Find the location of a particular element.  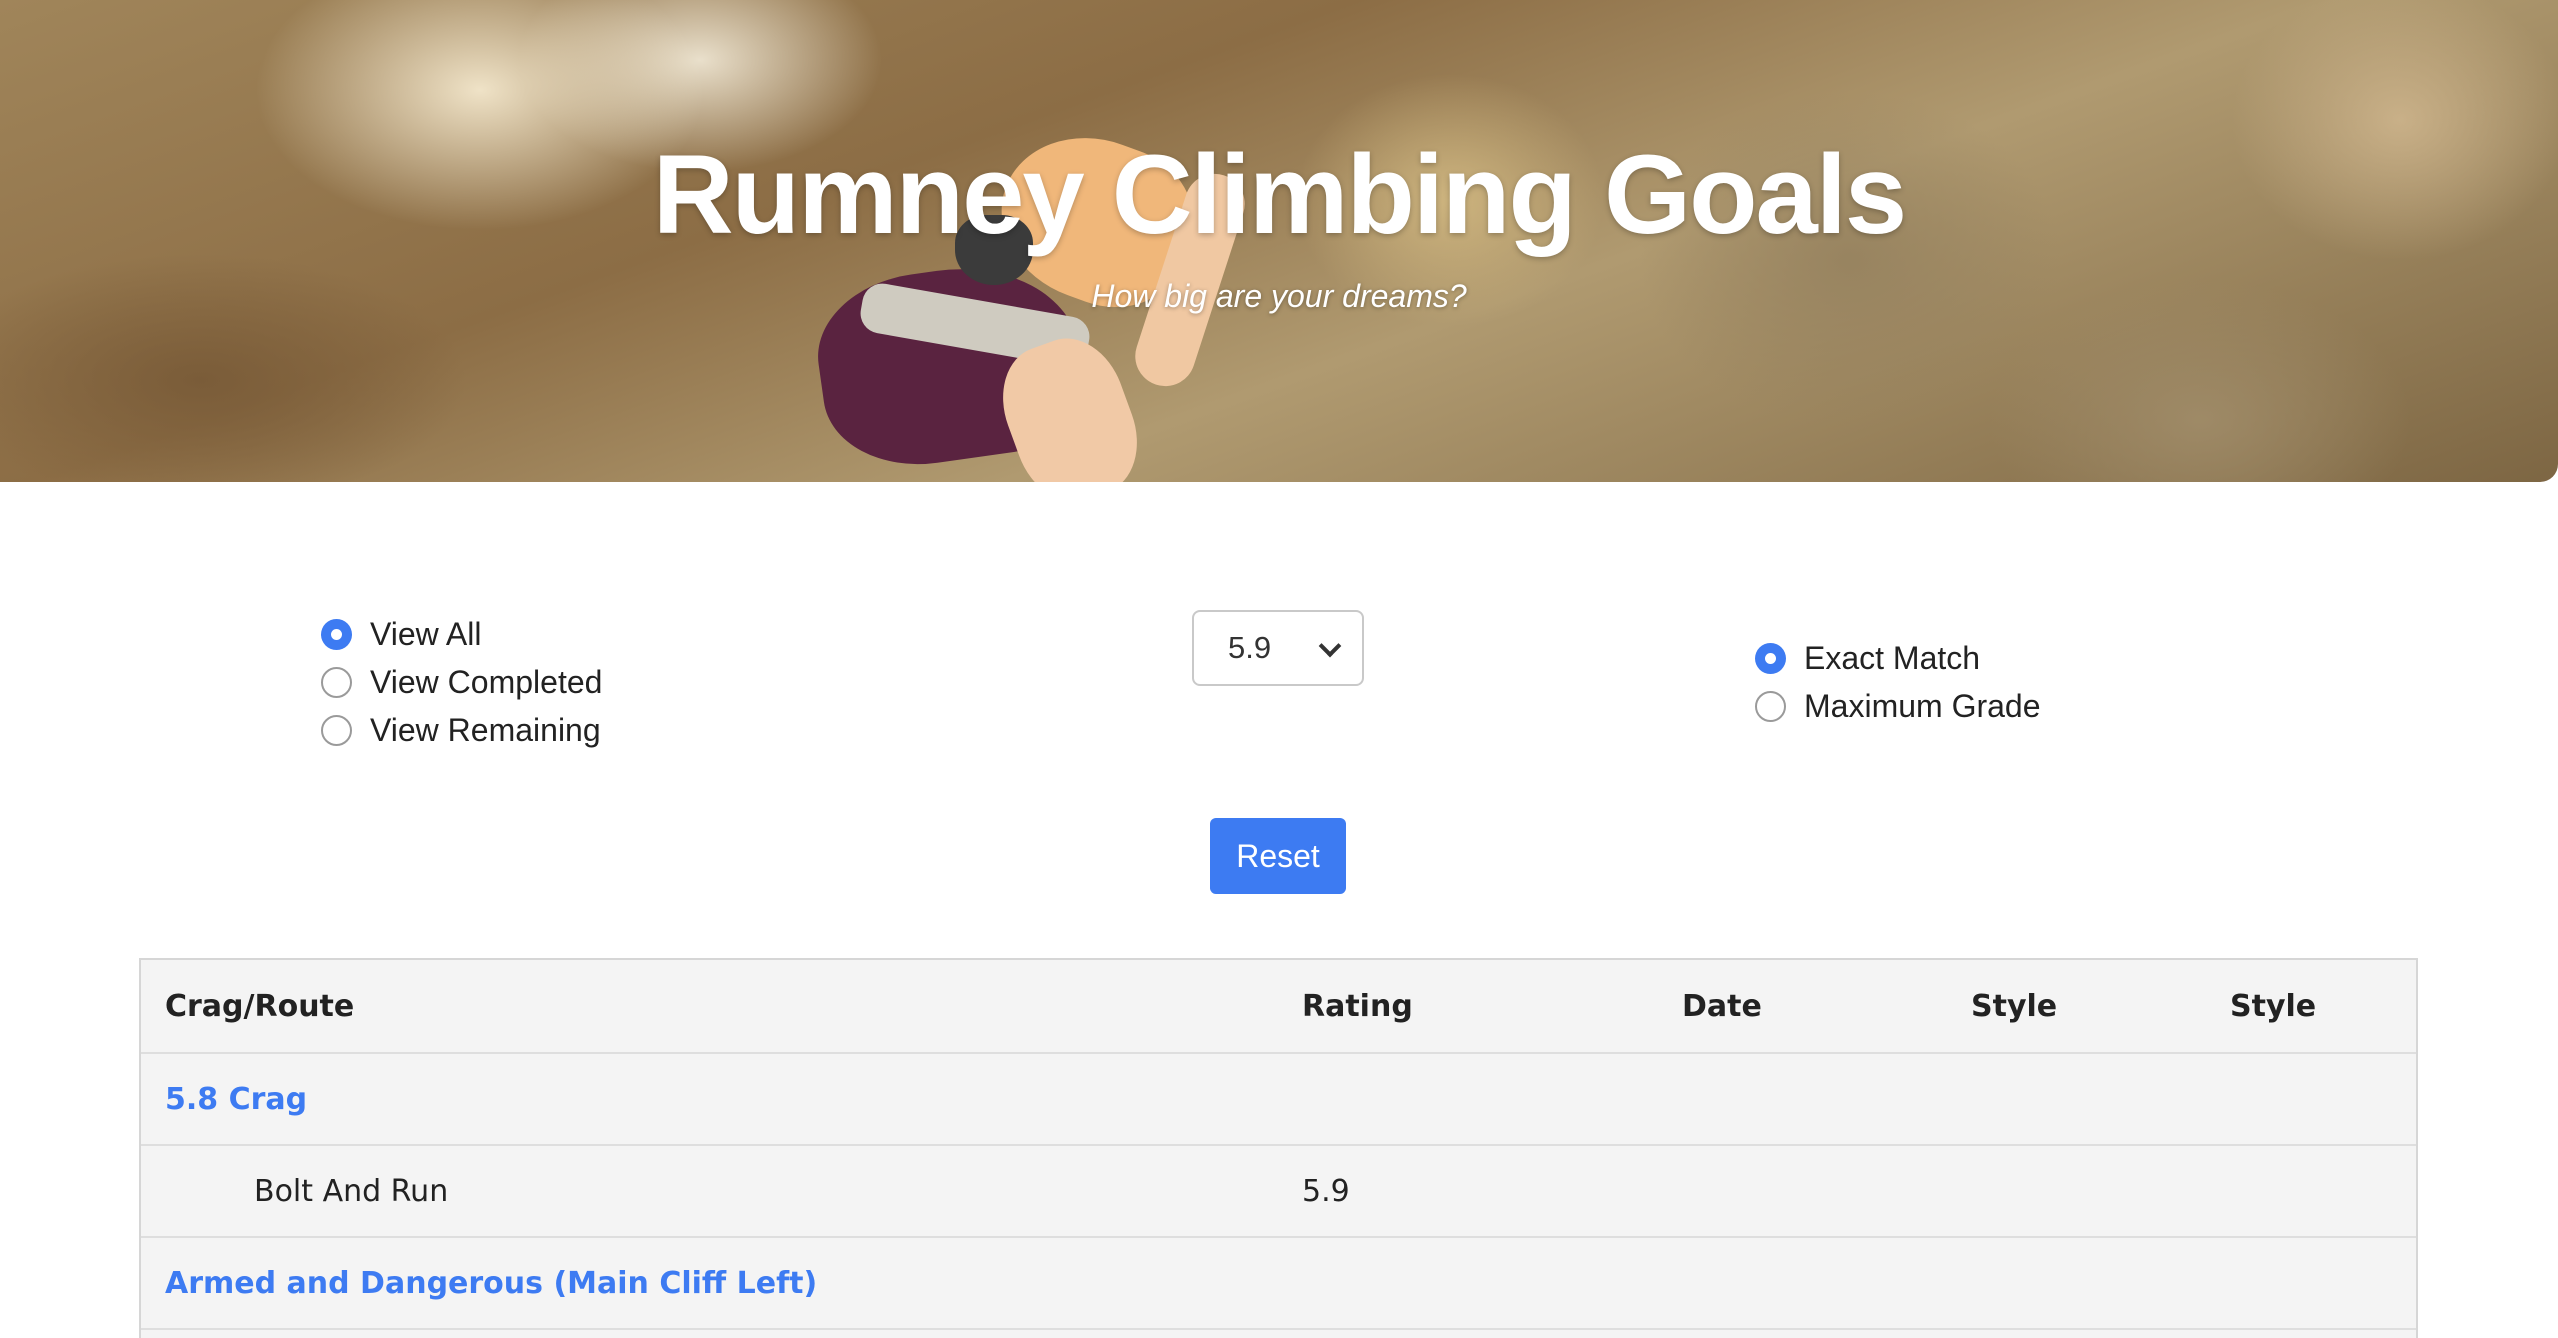

table-header-row: Crag/Route Rating Date Style Style is located at coordinates (1278, 1007).